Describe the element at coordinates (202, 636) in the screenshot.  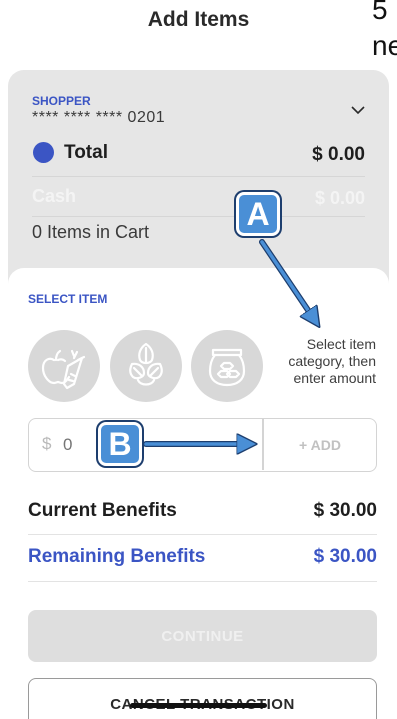
I see `continue-button: CONTINUE` at that location.